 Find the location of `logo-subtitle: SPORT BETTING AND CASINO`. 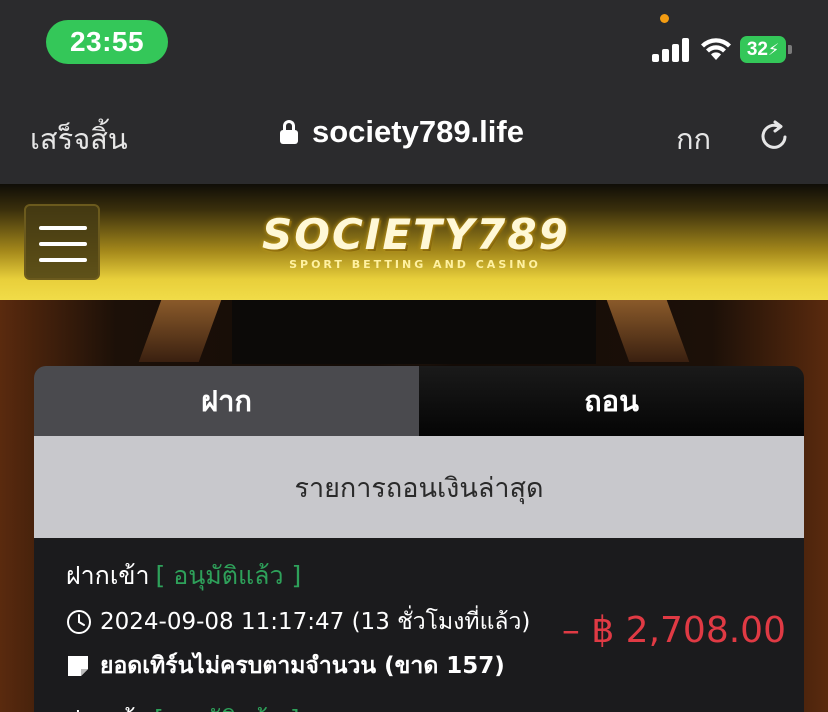

logo-subtitle: SPORT BETTING AND CASINO is located at coordinates (415, 264).